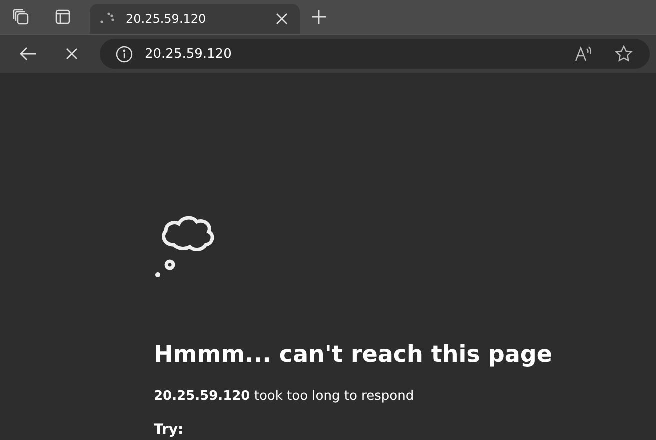 This screenshot has width=656, height=440. I want to click on error-message: 20.25.59.120 took too long to respond, so click(285, 397).